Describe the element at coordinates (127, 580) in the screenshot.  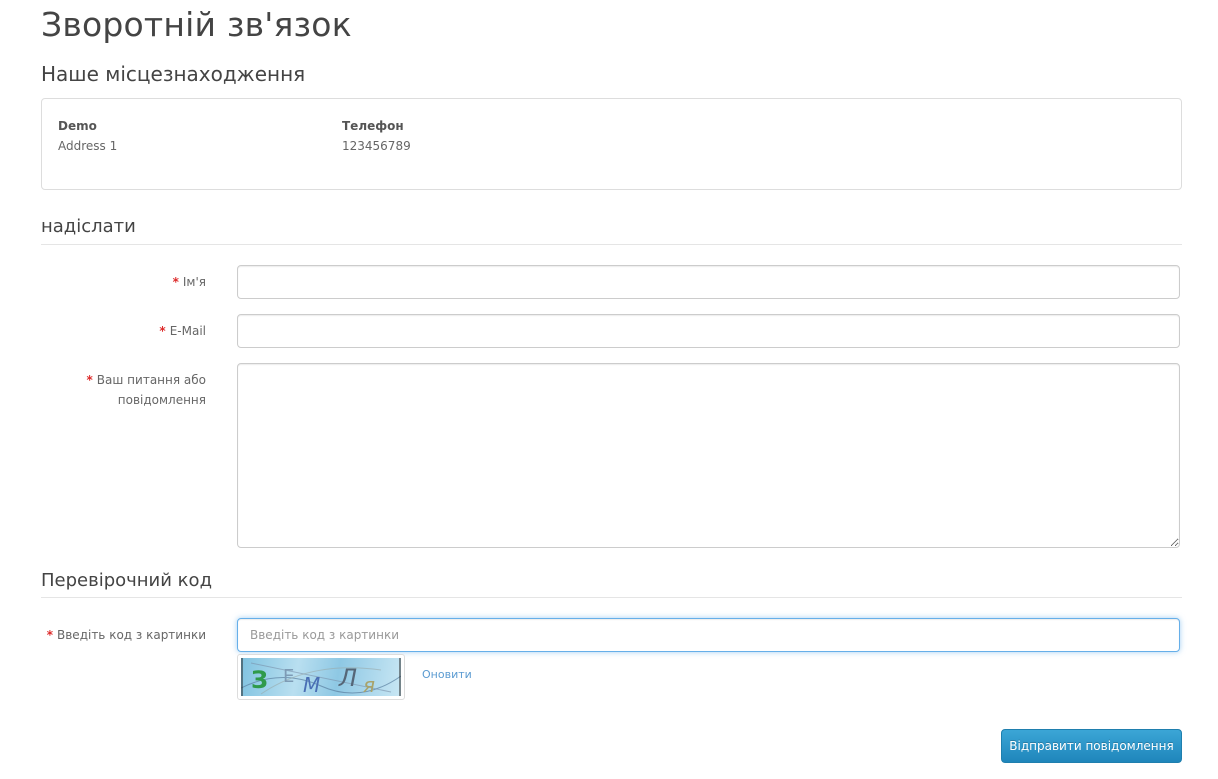
I see `captcha-heading: Перевірочний код` at that location.